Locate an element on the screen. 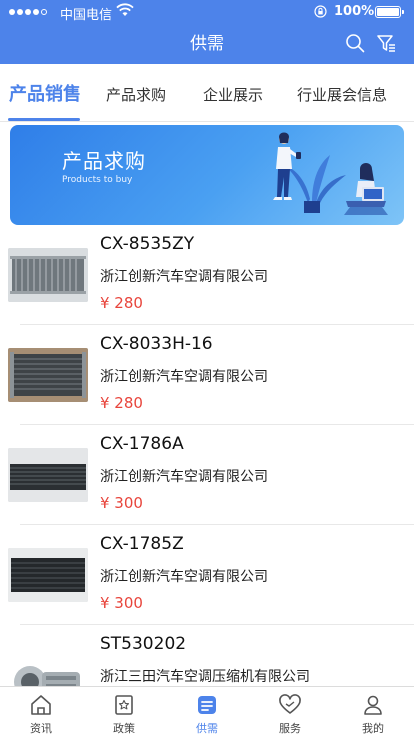  tab-product-sales: 产品销售 is located at coordinates (45, 93).